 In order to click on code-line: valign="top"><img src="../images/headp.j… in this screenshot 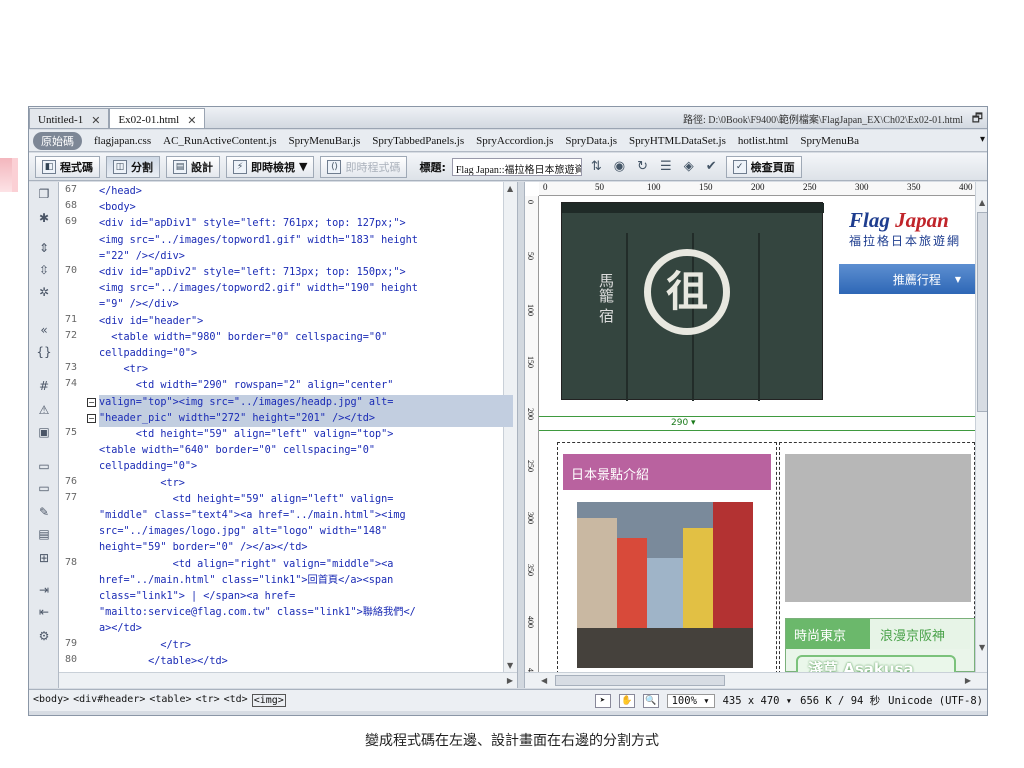, I will do `click(306, 402)`.